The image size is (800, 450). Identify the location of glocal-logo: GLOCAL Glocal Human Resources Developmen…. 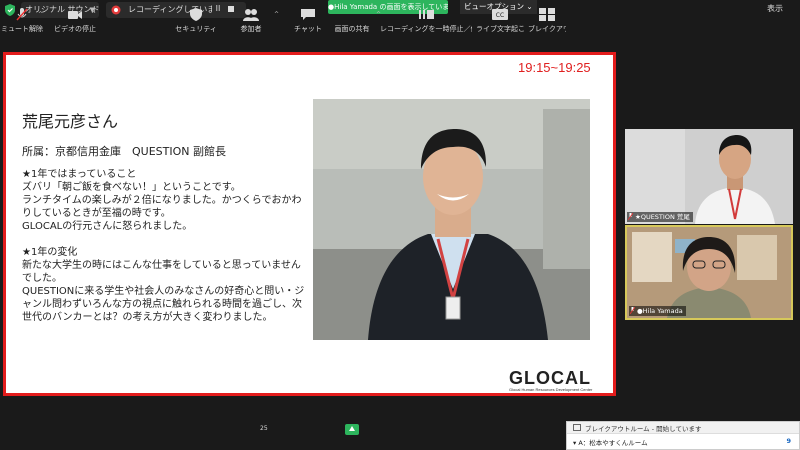
(560, 382).